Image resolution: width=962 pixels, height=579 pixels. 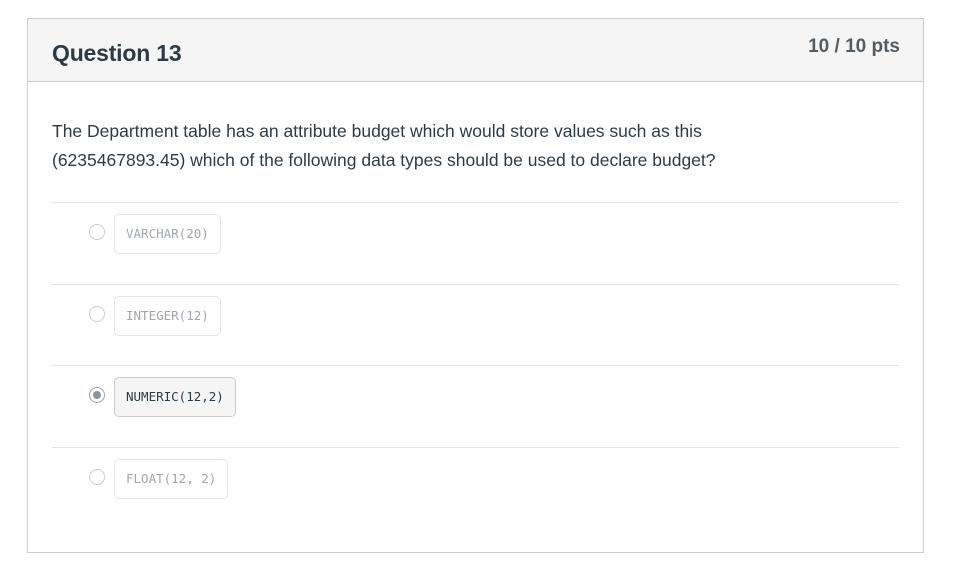 I want to click on question-points: 10 / 10 pts, so click(x=854, y=46).